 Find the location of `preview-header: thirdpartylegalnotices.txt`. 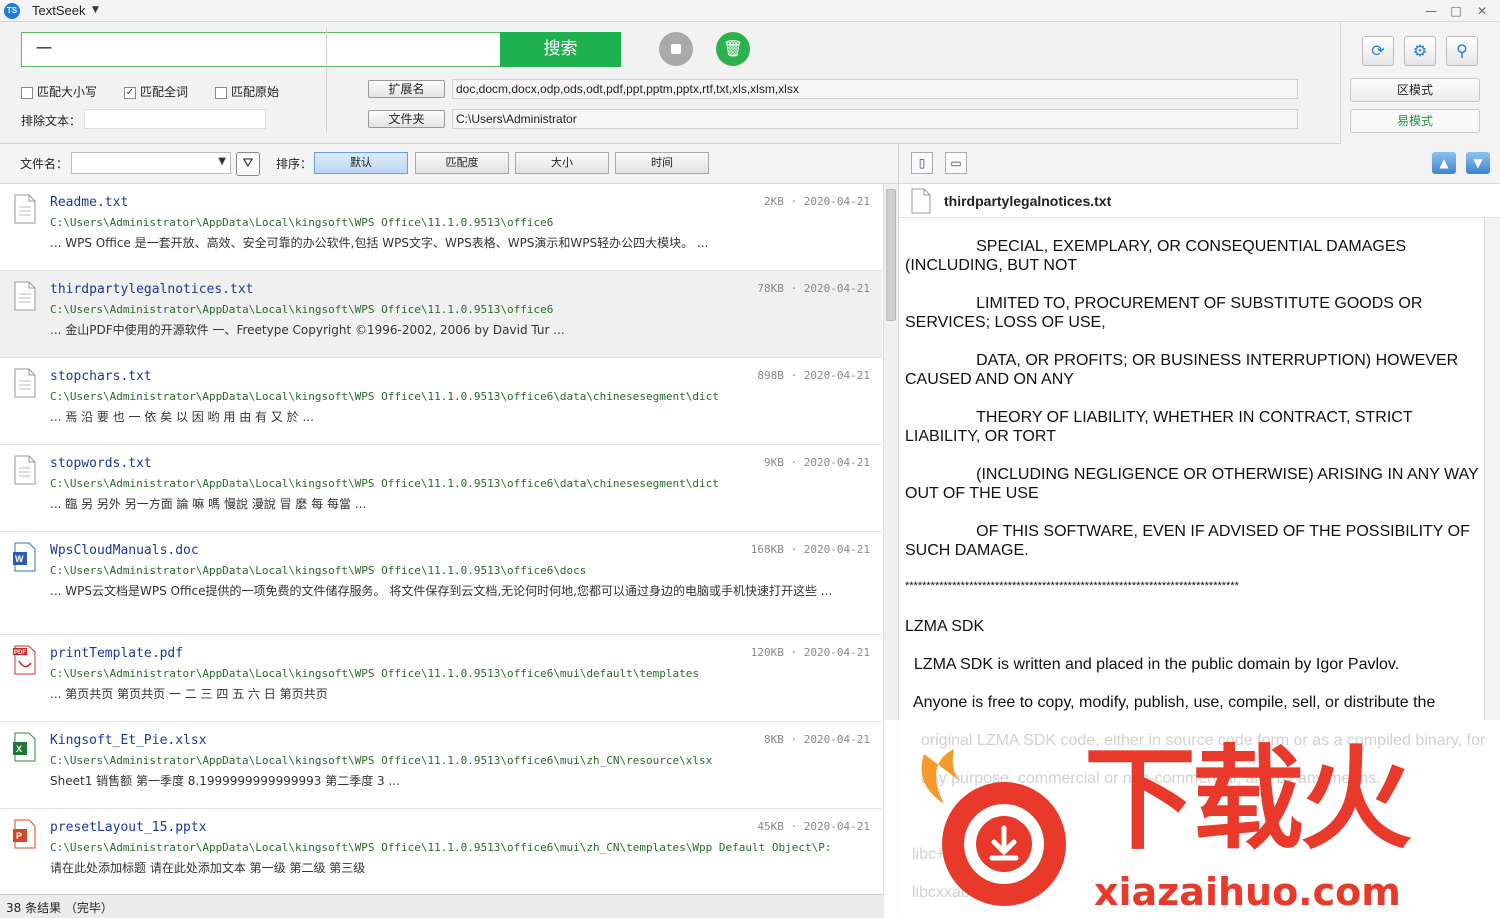

preview-header: thirdpartylegalnotices.txt is located at coordinates (1199, 201).